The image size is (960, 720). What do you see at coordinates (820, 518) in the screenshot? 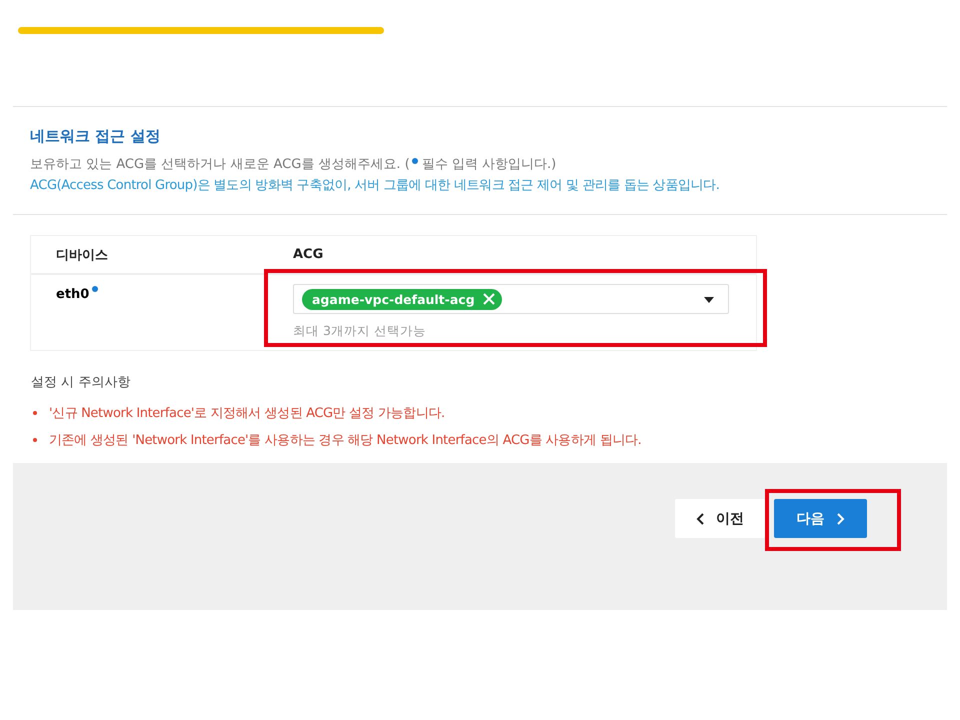
I see `next-button: 다음` at bounding box center [820, 518].